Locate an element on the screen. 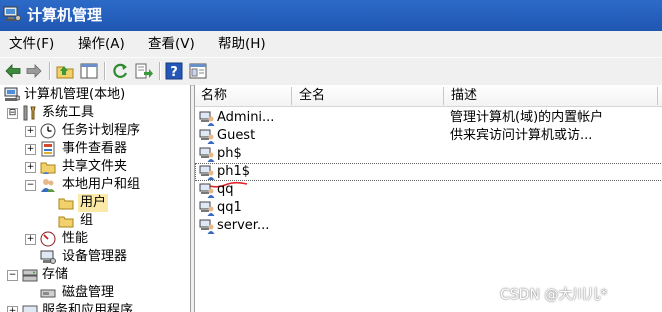 Image resolution: width=662 pixels, height=312 pixels. users-group-icon is located at coordinates (48, 185).